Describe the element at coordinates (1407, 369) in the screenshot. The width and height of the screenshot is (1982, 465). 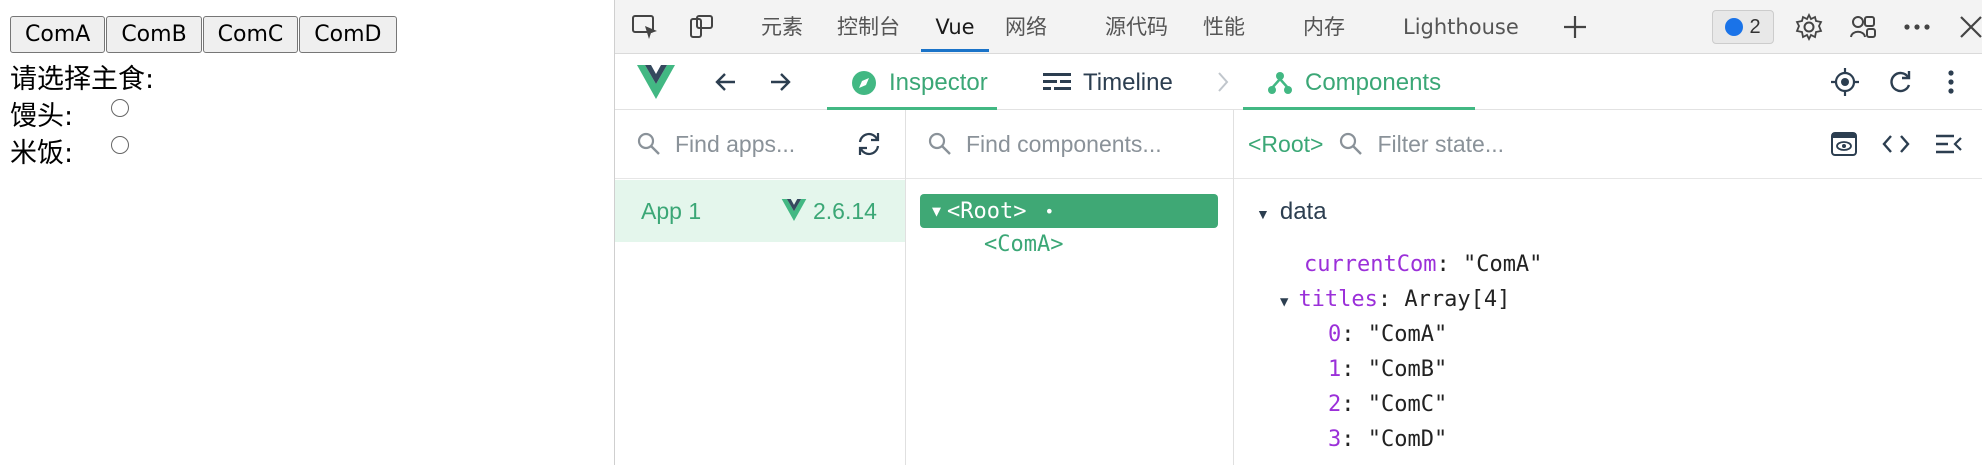
I see `array-value: "ComB"` at that location.